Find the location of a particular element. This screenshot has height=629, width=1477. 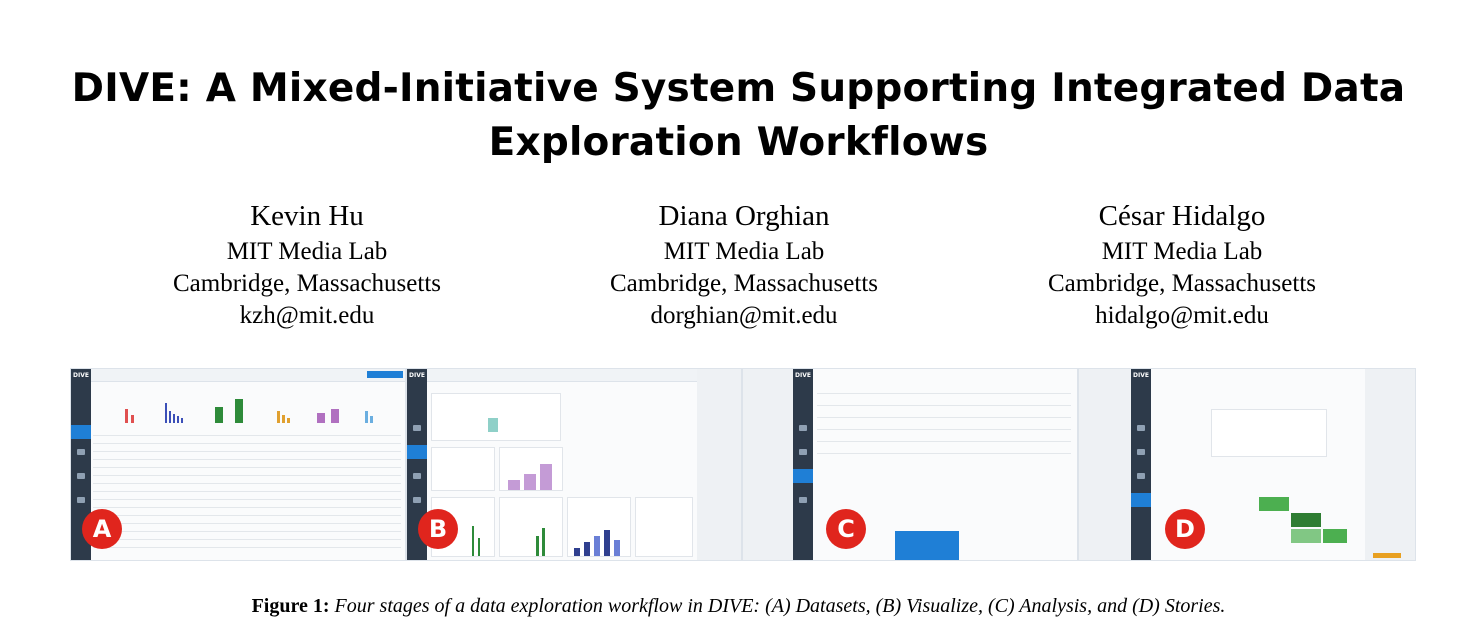

panel-badge-d: D is located at coordinates (1185, 529).